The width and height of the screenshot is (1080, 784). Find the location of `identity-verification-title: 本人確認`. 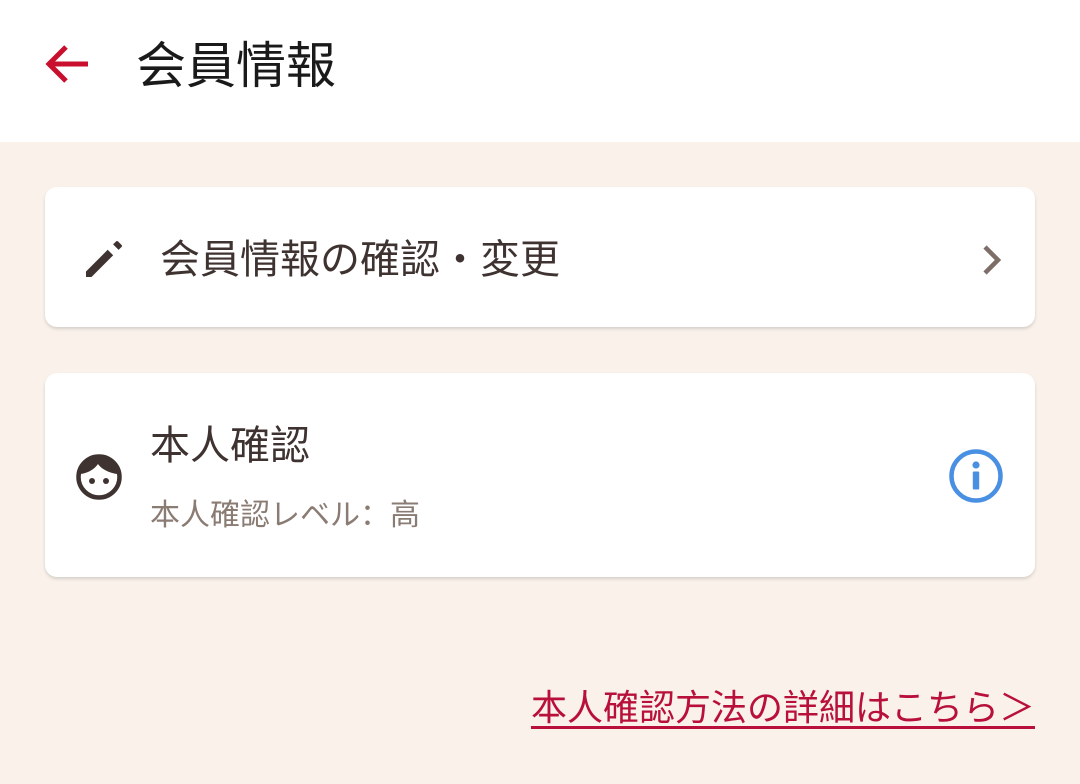

identity-verification-title: 本人確認 is located at coordinates (230, 446).